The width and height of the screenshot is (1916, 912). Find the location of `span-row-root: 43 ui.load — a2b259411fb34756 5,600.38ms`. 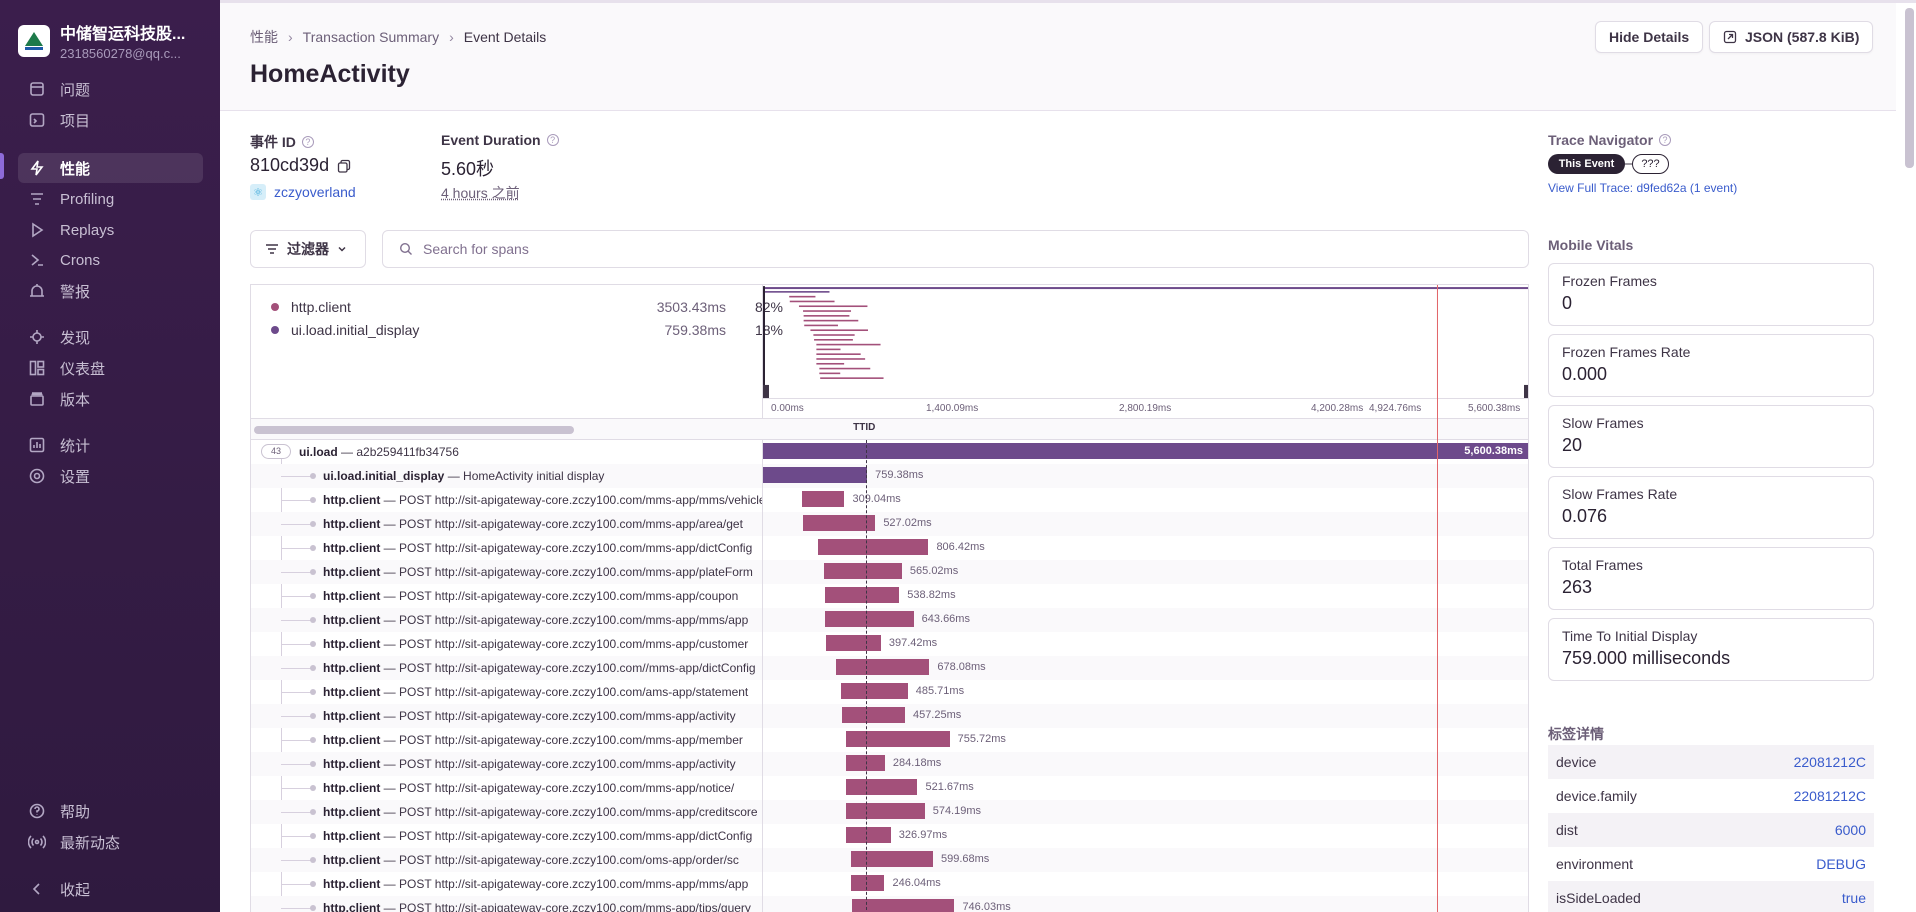

span-row-root: 43 ui.load — a2b259411fb34756 5,600.38ms is located at coordinates (889, 452).